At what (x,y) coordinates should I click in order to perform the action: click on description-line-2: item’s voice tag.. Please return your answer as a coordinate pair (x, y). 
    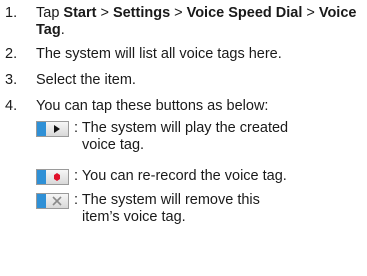
    Looking at the image, I should click on (134, 217).